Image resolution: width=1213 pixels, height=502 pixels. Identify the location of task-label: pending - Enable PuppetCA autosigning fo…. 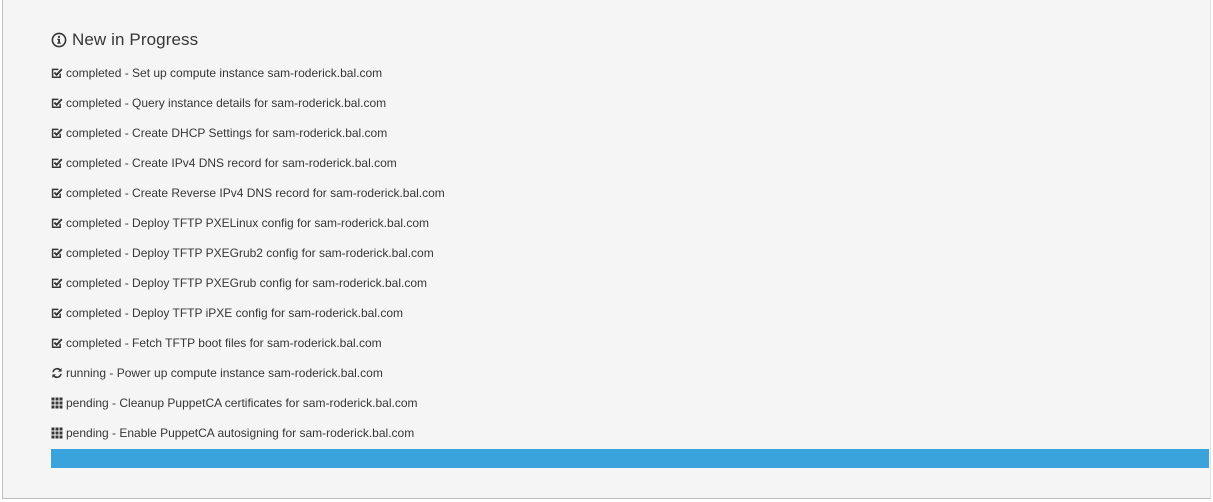
(240, 433).